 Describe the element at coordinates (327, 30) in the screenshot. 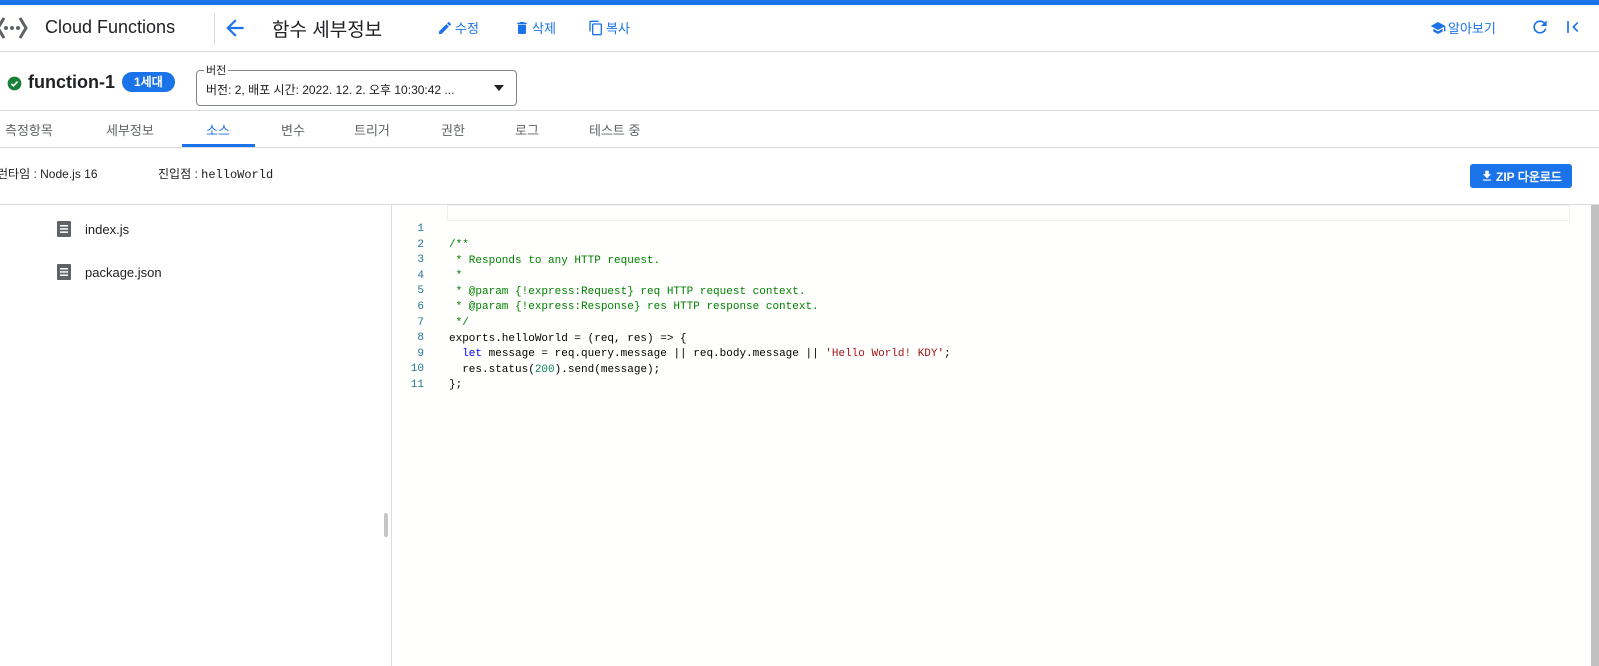

I see `page-title: 함수 세부정보` at that location.